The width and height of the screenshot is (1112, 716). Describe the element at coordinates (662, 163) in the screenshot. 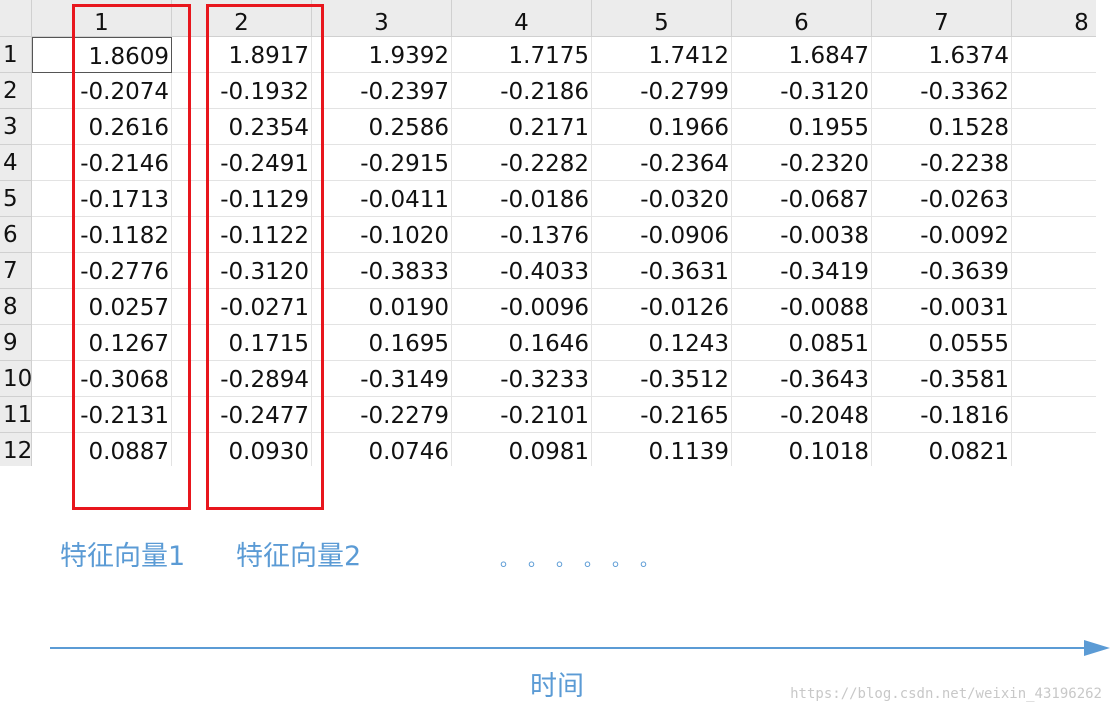

I see `table-cell: -0.2364` at that location.